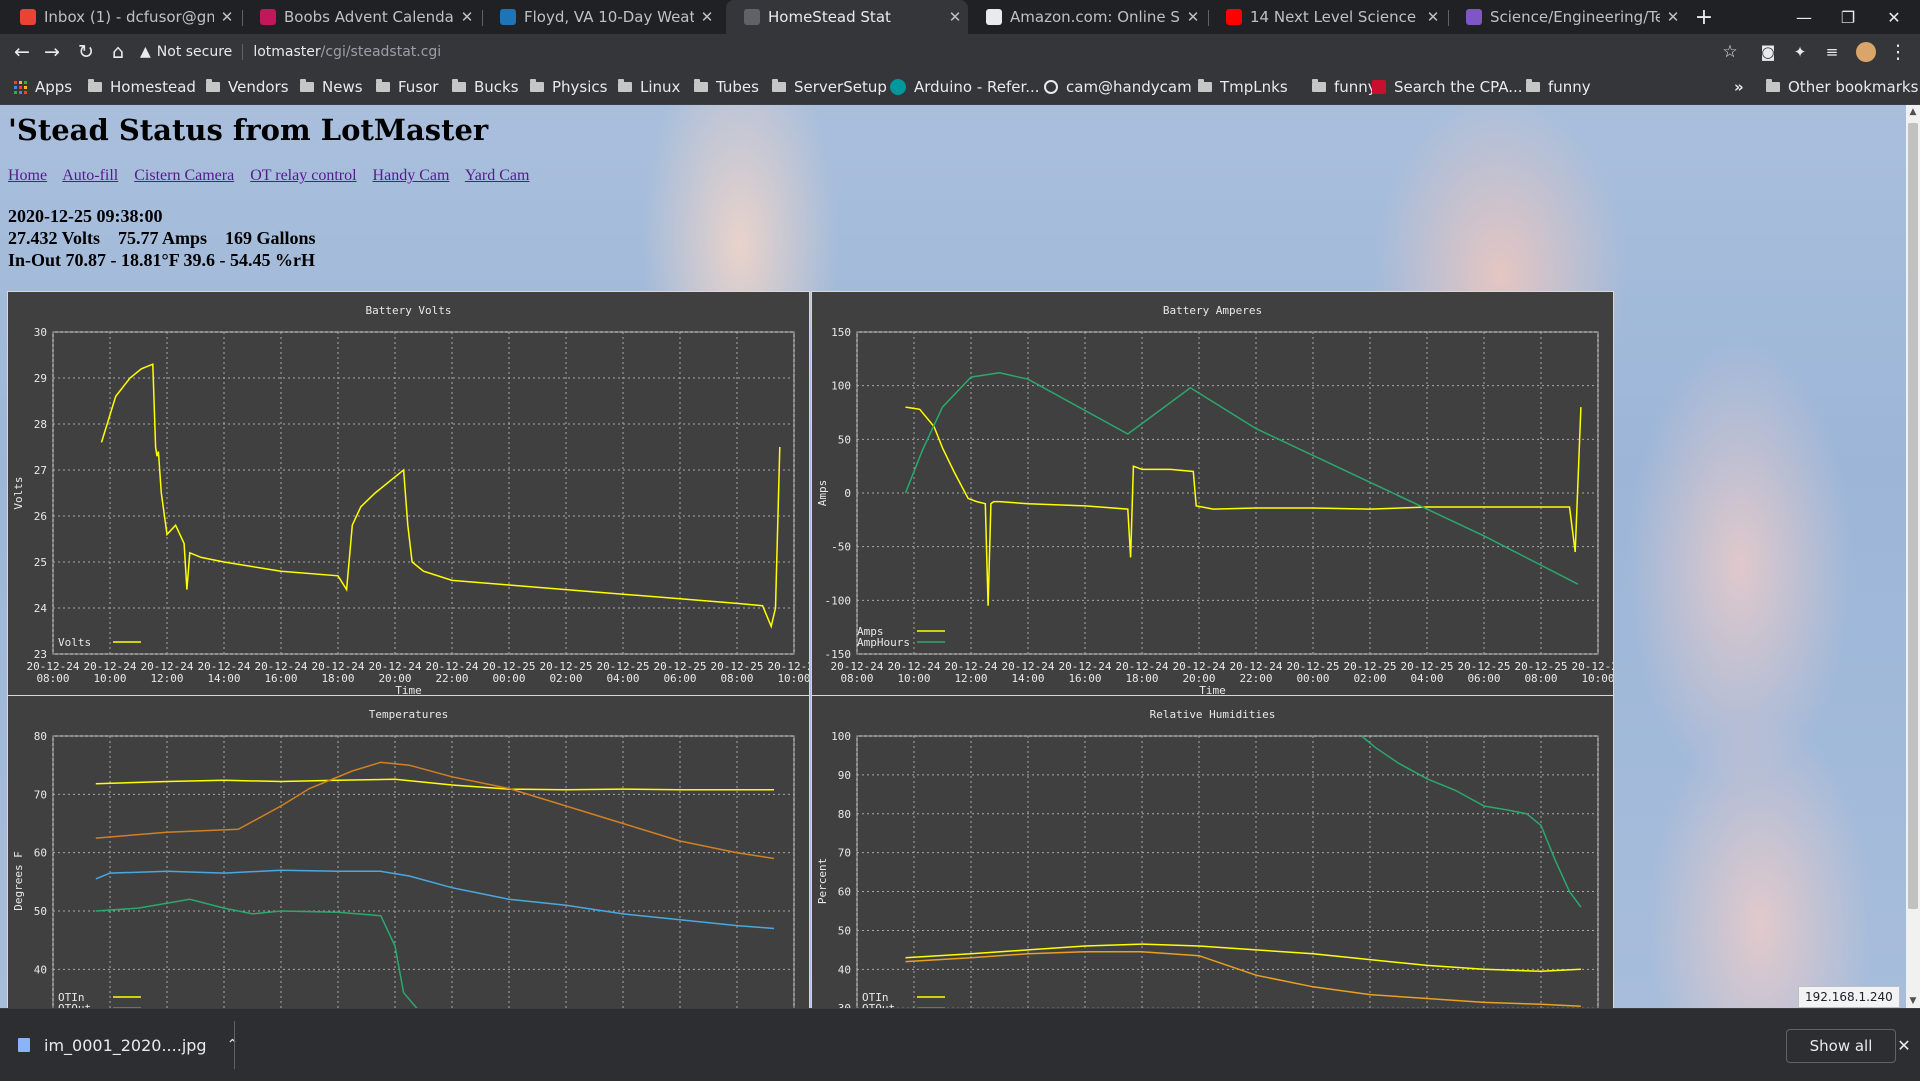 The width and height of the screenshot is (1920, 1081). What do you see at coordinates (121, 17) in the screenshot?
I see `tab-gmail: Inbox (1) - dcfusor@gmail ✕` at bounding box center [121, 17].